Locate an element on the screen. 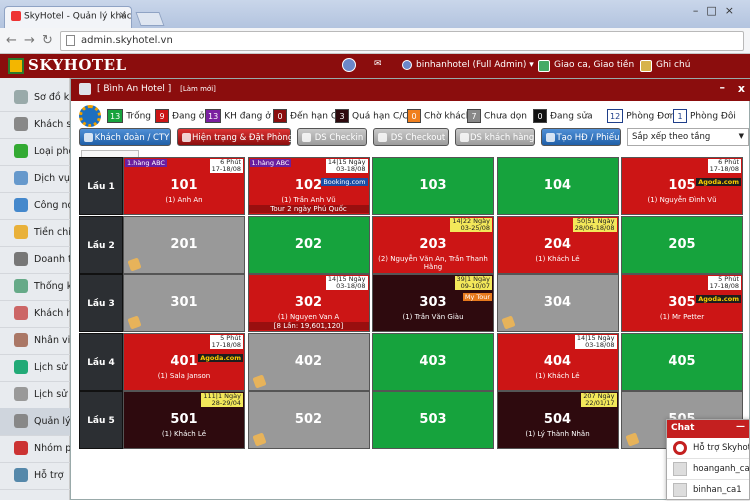 This screenshot has width=750, height=501. room-card: 50|51 Ngày 28/06-18/08 204 (1) Khách Lẻ is located at coordinates (557, 244).